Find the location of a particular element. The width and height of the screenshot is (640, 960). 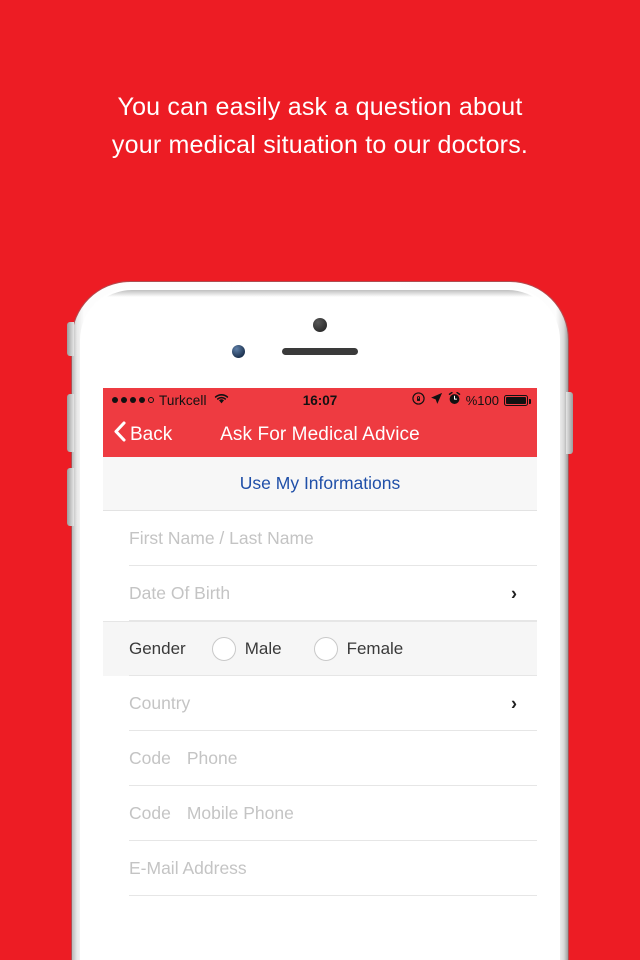

gender-option-female-label: Female is located at coordinates (375, 648).